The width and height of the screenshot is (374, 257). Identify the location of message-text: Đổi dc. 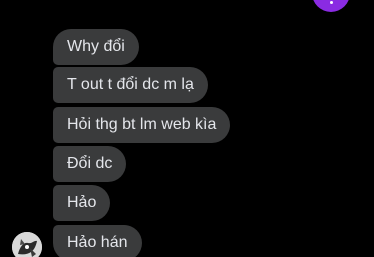
(90, 163).